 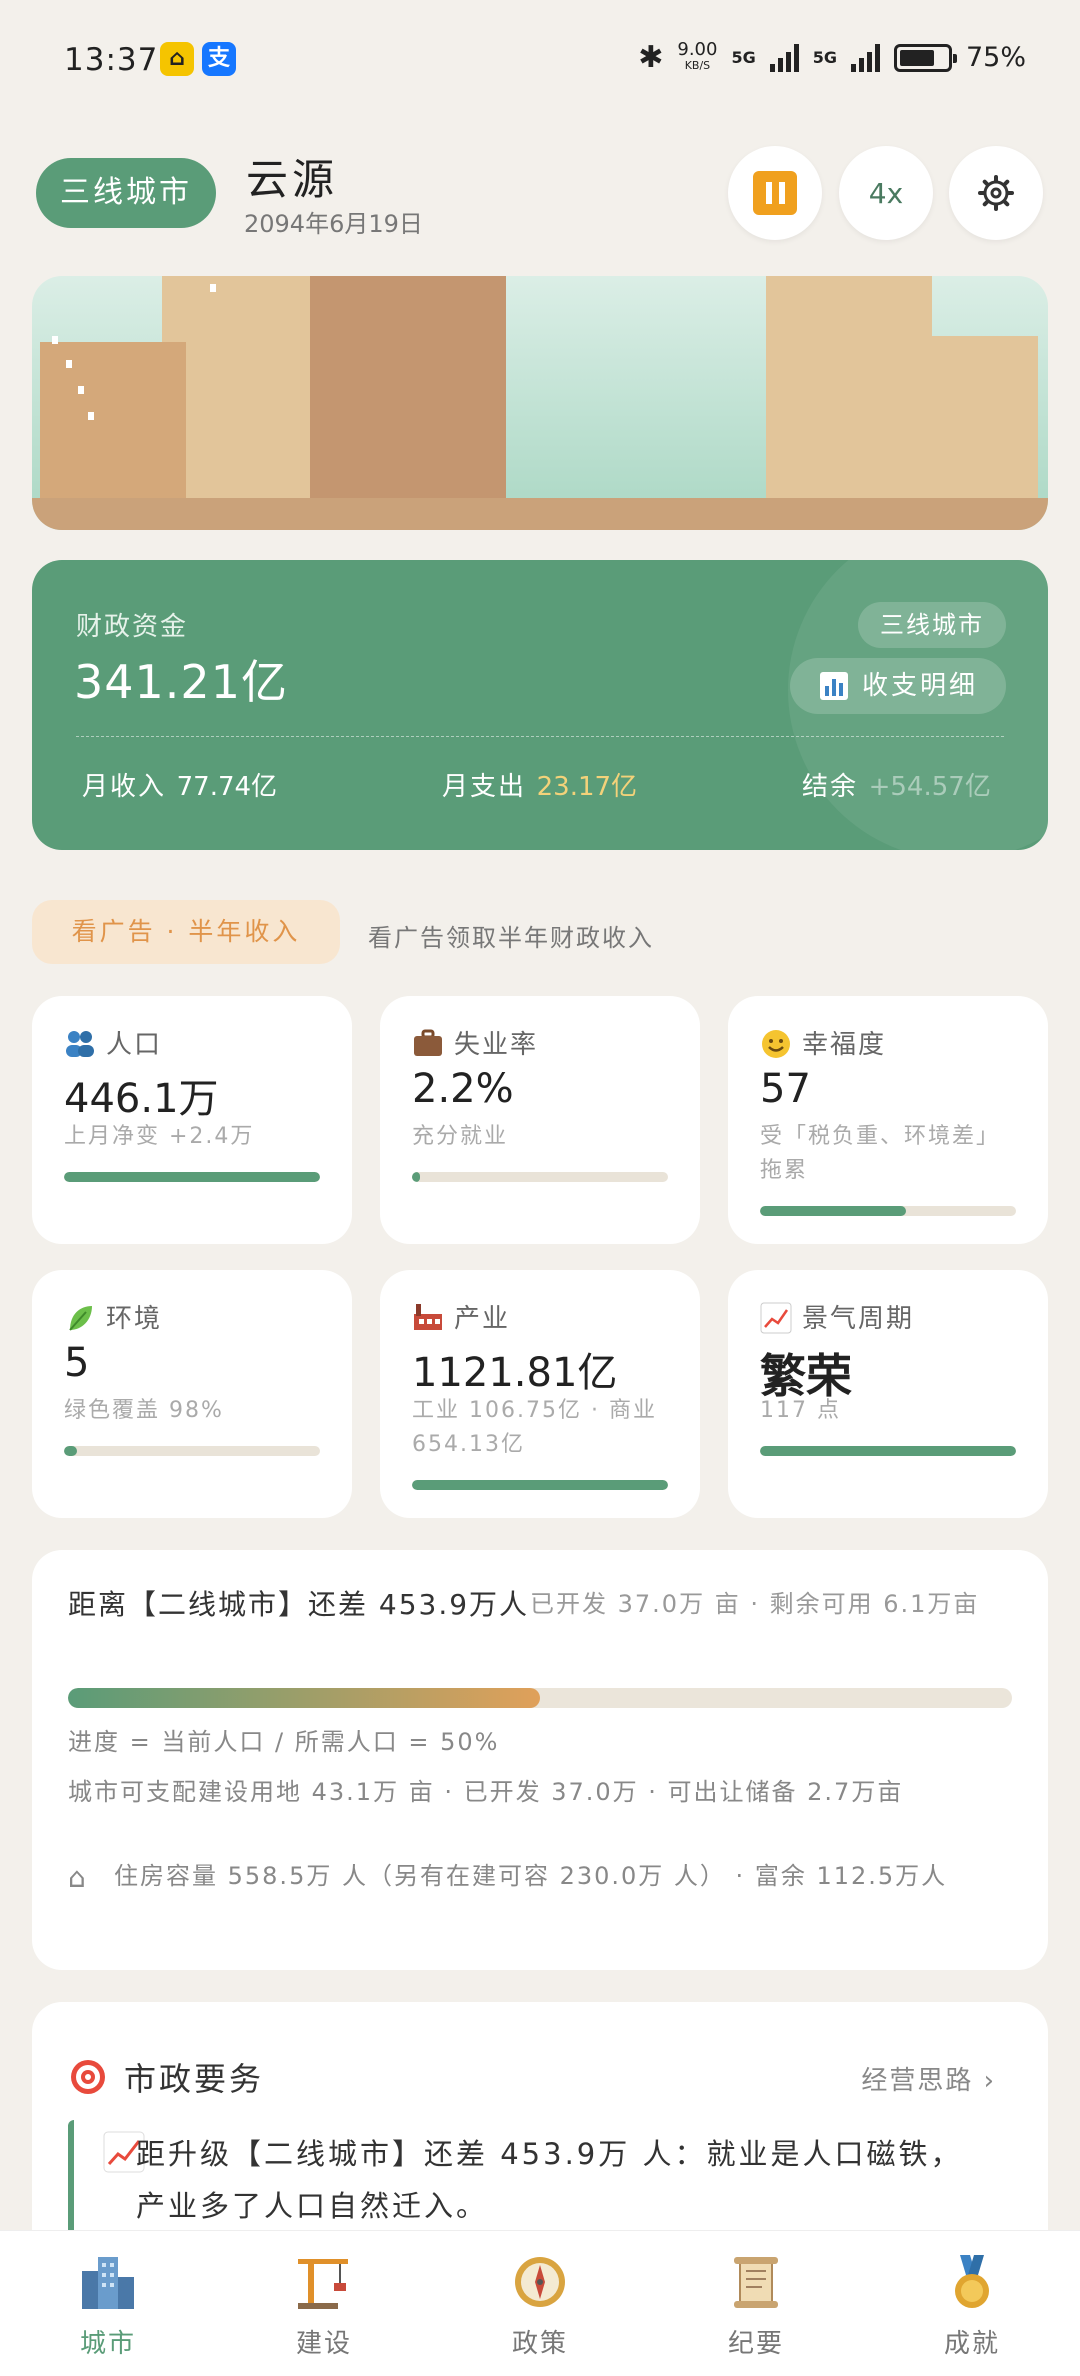 I want to click on nav-label: 纪要, so click(x=755, y=2344).